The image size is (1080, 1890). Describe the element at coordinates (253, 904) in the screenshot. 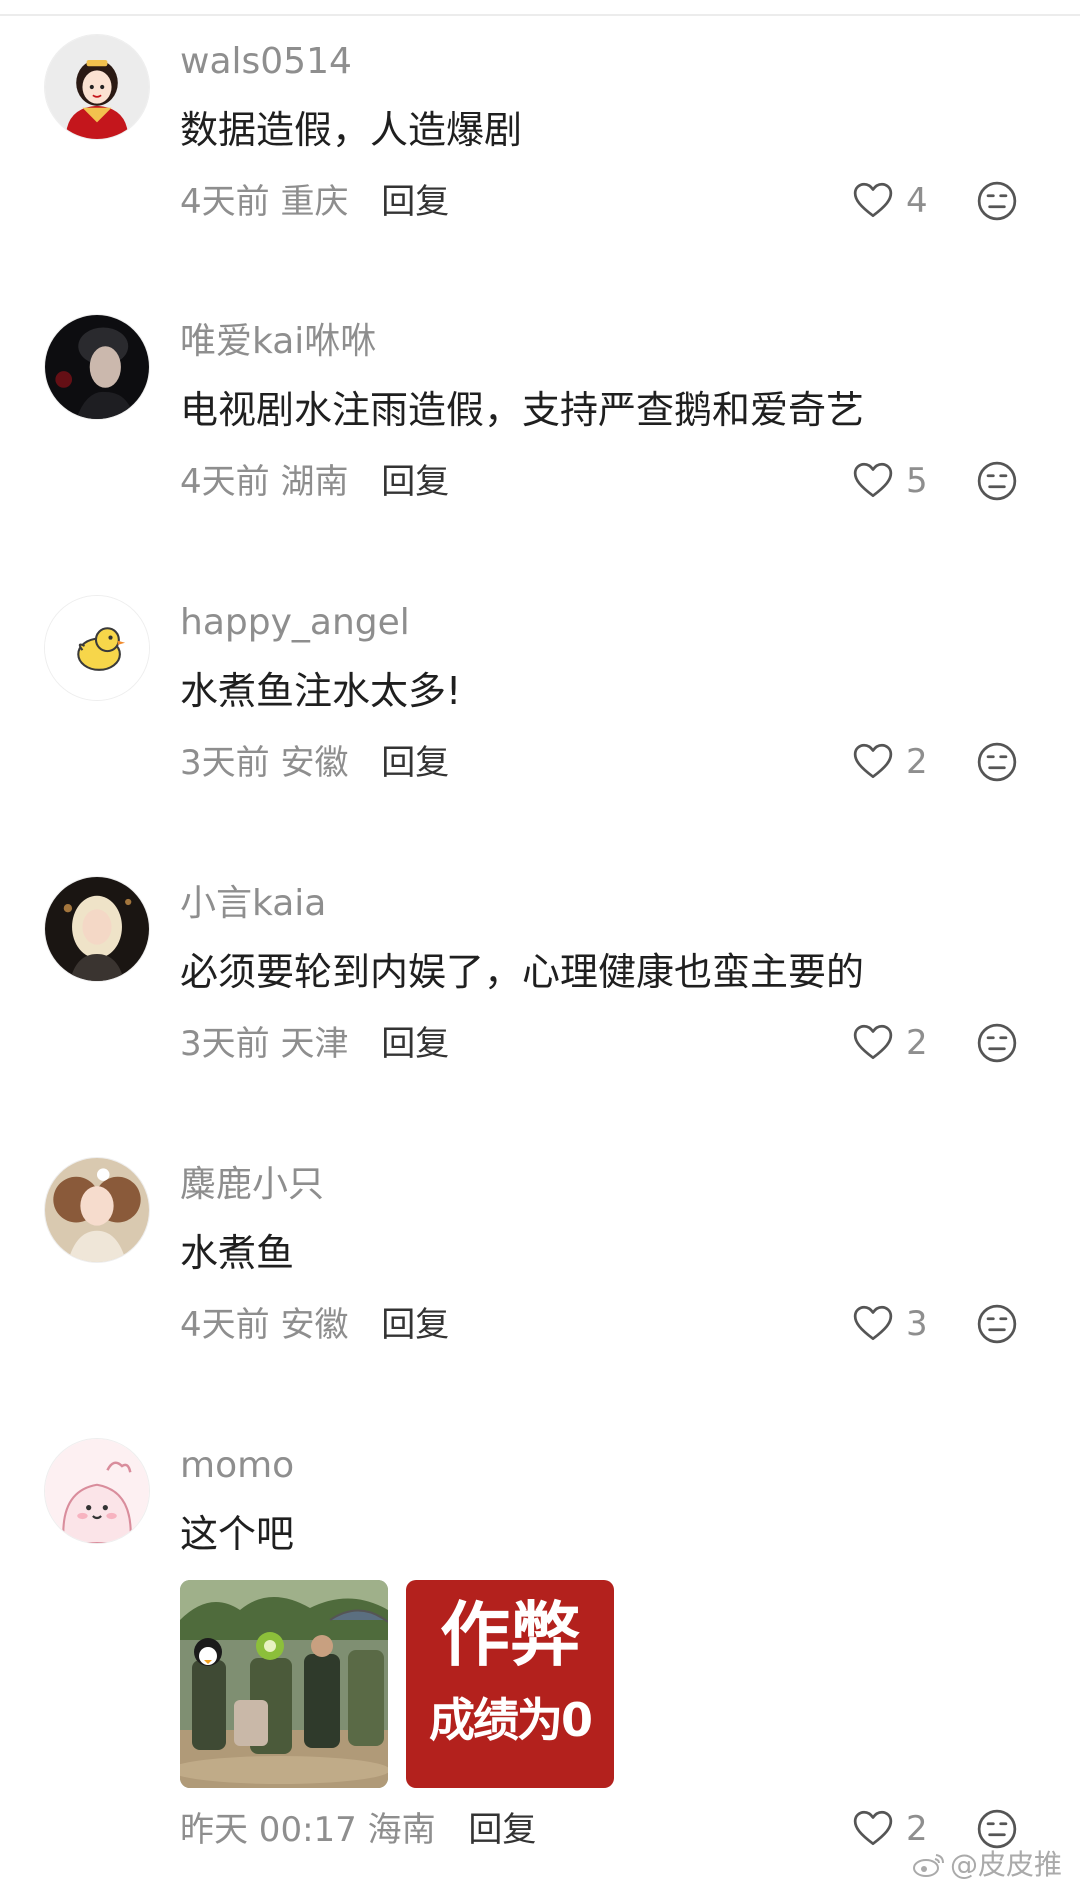

I see `username: 小言kaia` at that location.